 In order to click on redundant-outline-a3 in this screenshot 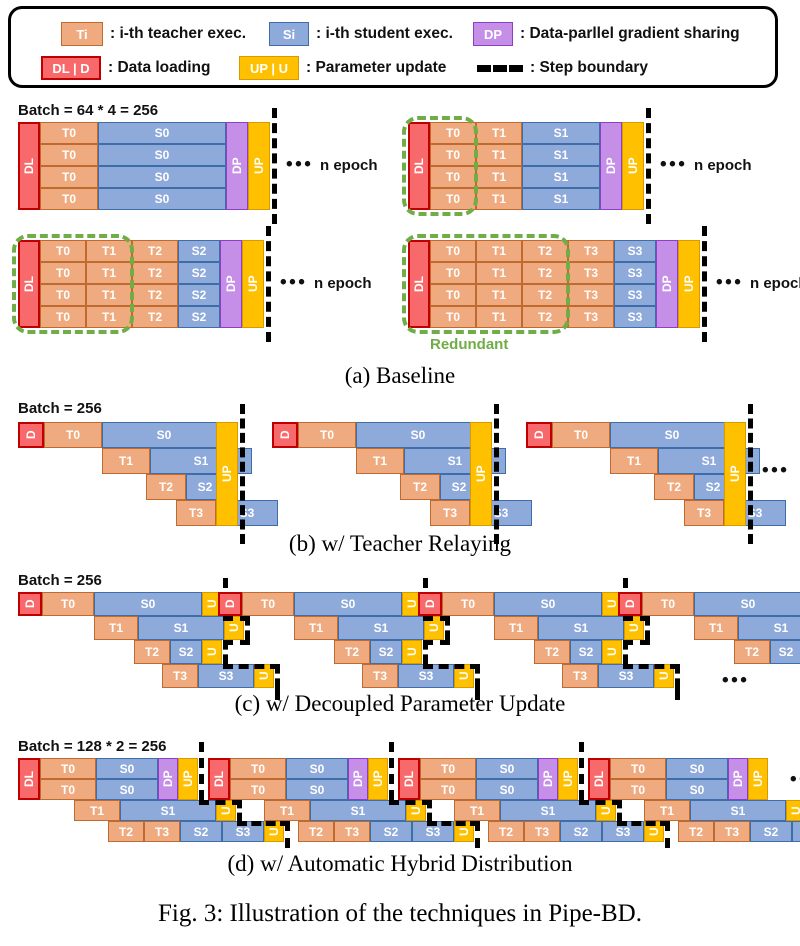, I will do `click(73, 284)`.